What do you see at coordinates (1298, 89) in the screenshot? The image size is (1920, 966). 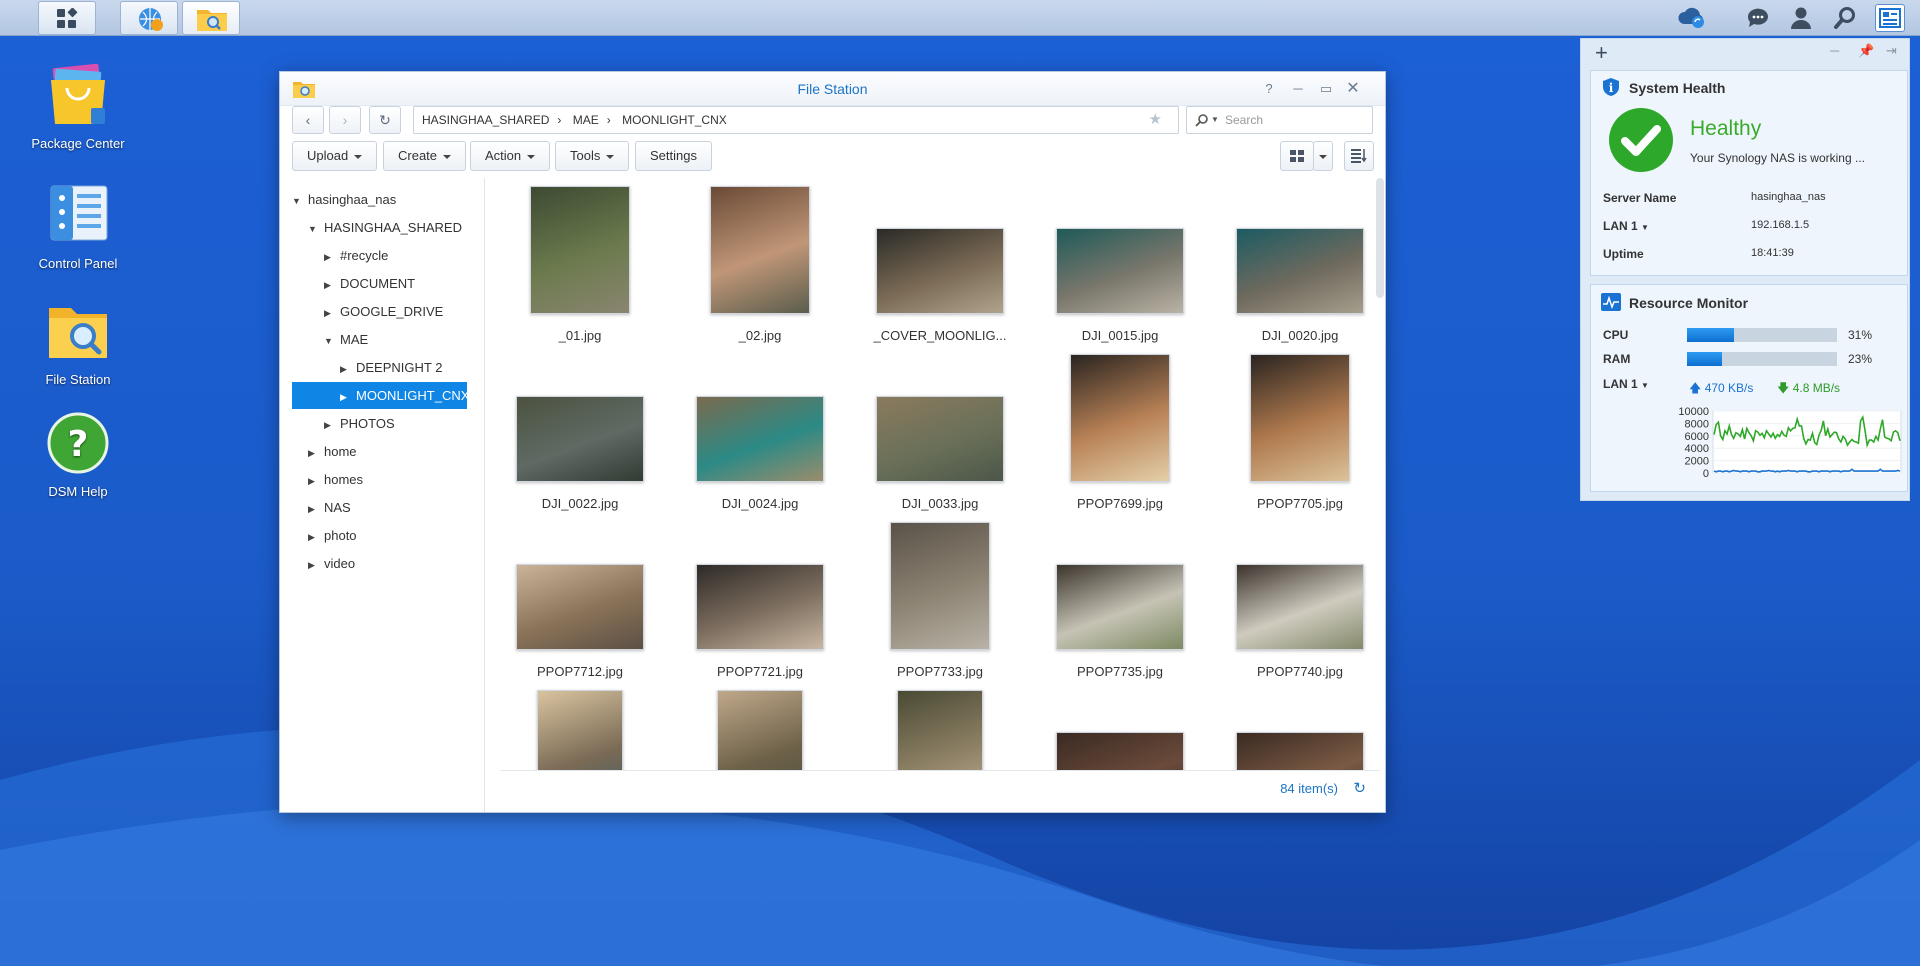 I see `minimize-button: ─` at bounding box center [1298, 89].